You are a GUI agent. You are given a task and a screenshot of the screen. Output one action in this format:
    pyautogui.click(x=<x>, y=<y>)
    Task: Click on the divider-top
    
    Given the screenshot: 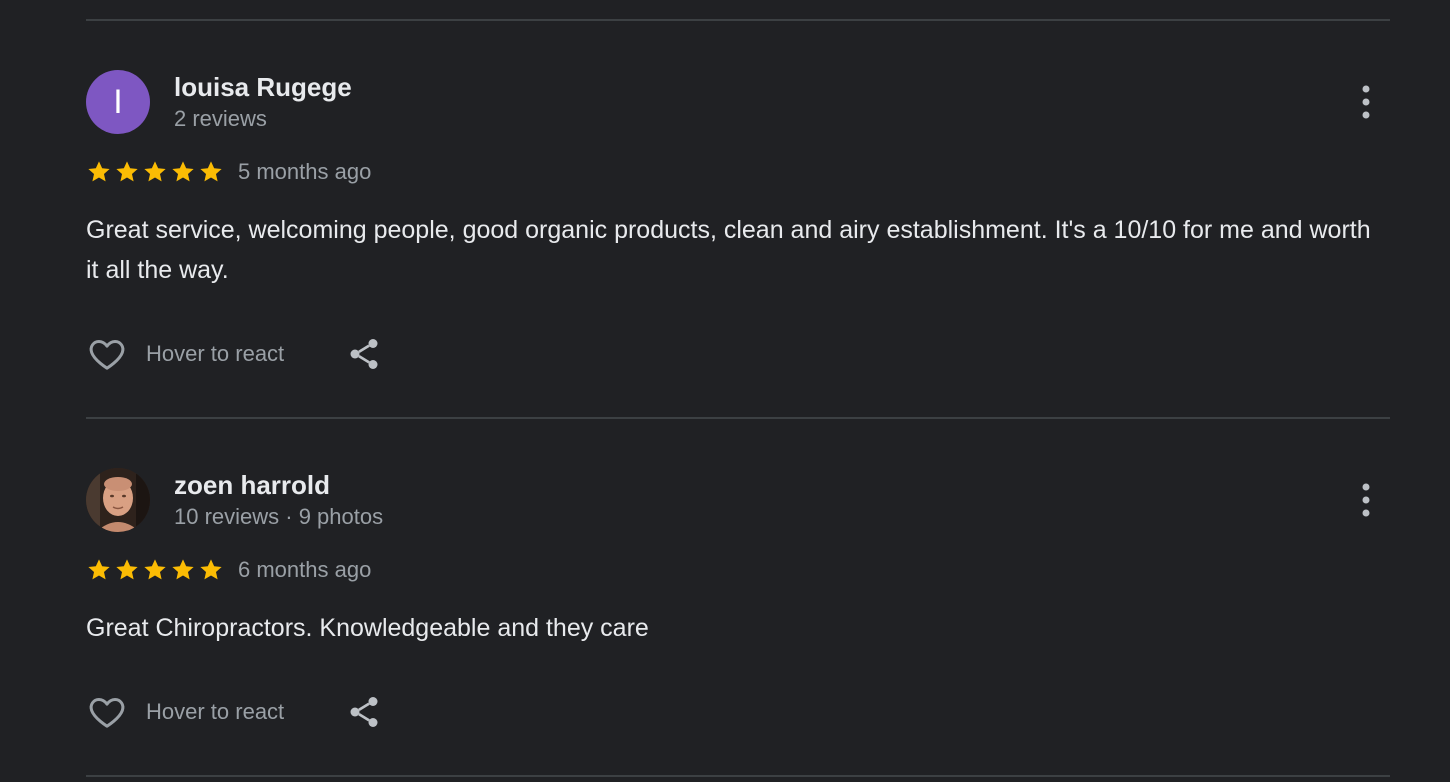 What is the action you would take?
    pyautogui.click(x=738, y=20)
    